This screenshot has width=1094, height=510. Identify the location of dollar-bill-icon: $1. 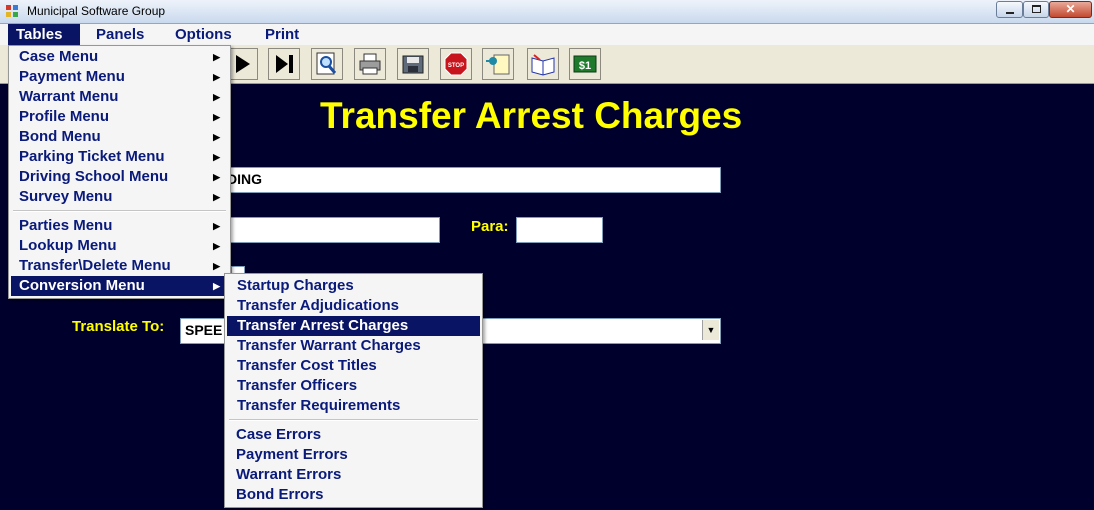
(585, 64).